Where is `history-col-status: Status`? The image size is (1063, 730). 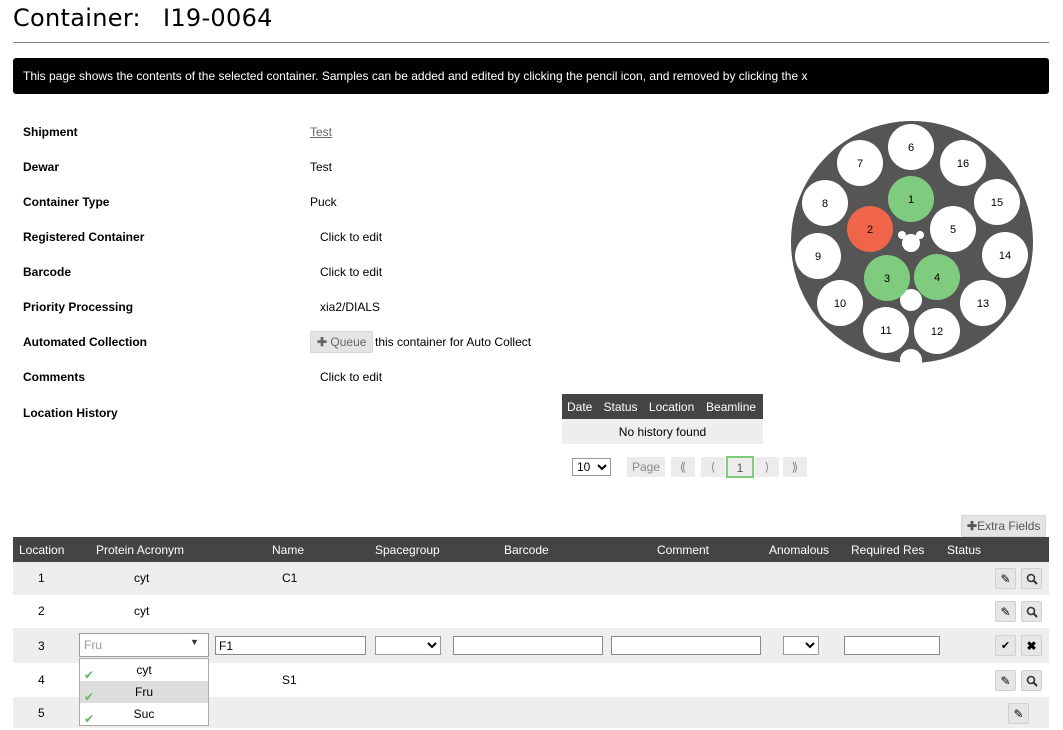
history-col-status: Status is located at coordinates (621, 406).